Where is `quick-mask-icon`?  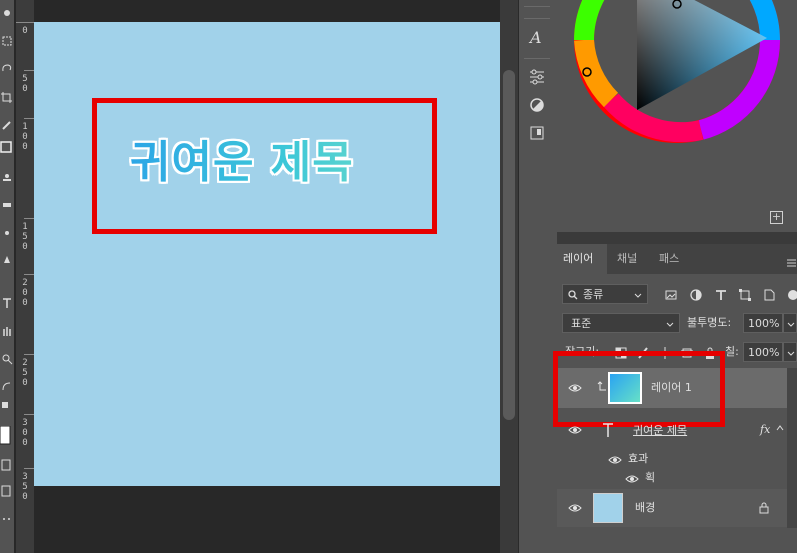 quick-mask-icon is located at coordinates (7, 465).